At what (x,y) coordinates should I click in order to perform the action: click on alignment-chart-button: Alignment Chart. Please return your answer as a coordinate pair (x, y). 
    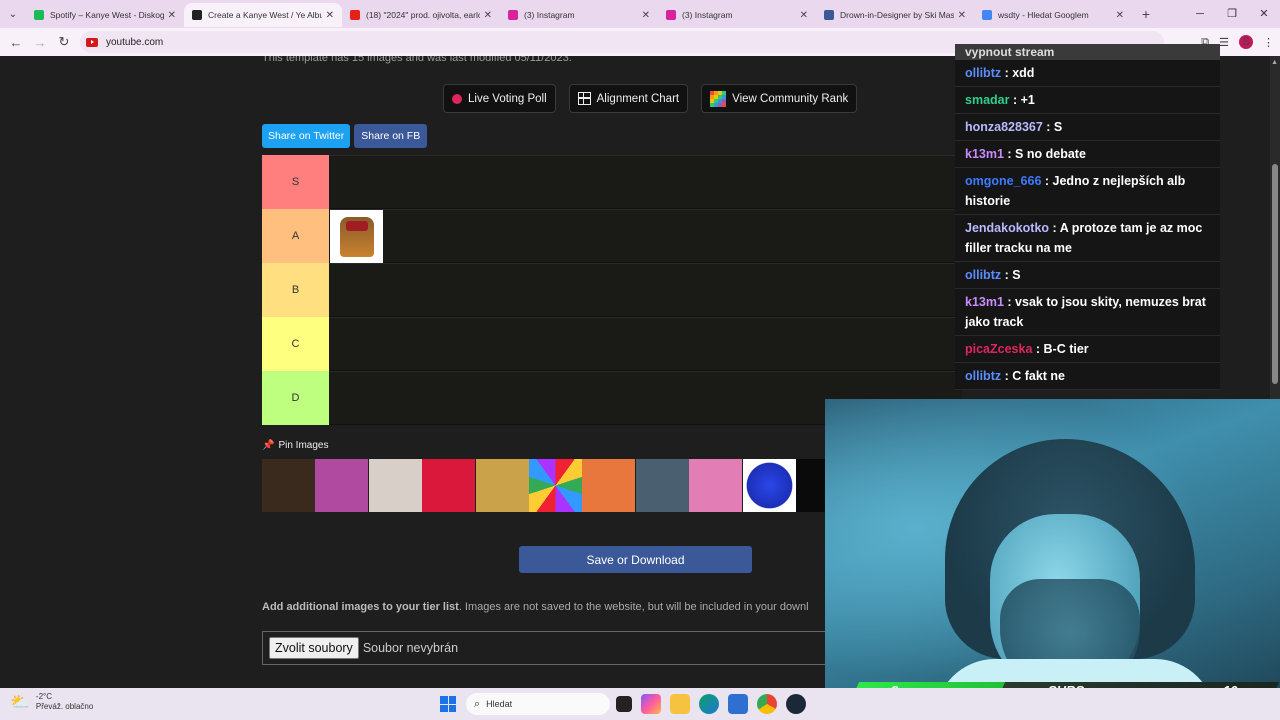
    Looking at the image, I should click on (628, 98).